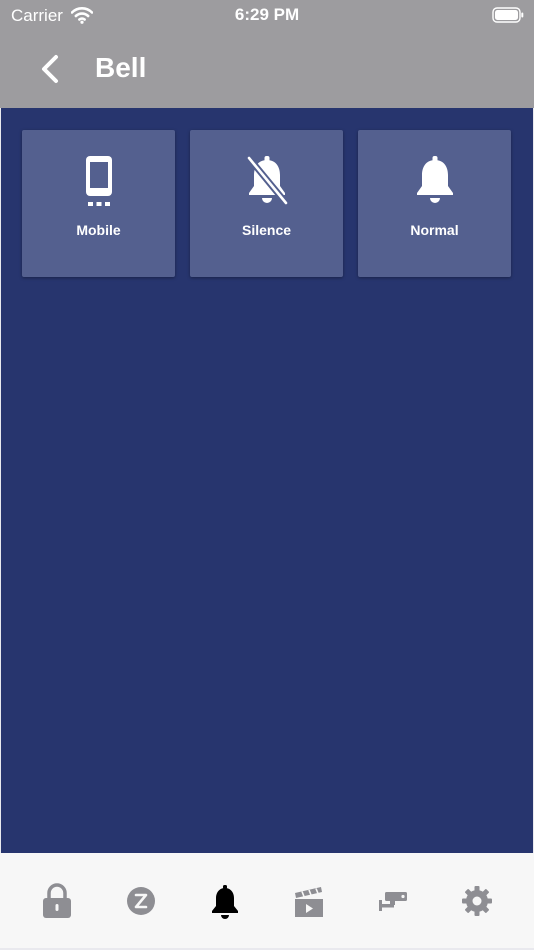 Image resolution: width=534 pixels, height=950 pixels. I want to click on silence-mode-button: Silence, so click(266, 203).